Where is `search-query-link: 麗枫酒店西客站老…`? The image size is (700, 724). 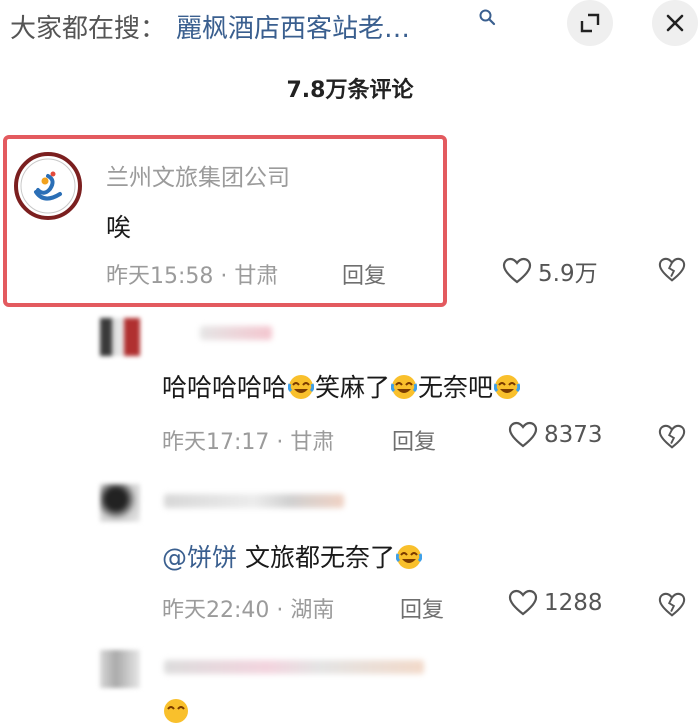
search-query-link: 麗枫酒店西客站老… is located at coordinates (293, 26).